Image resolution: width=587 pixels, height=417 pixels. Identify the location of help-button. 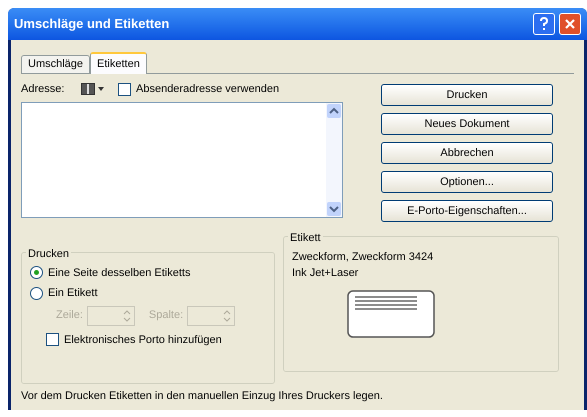
(544, 24).